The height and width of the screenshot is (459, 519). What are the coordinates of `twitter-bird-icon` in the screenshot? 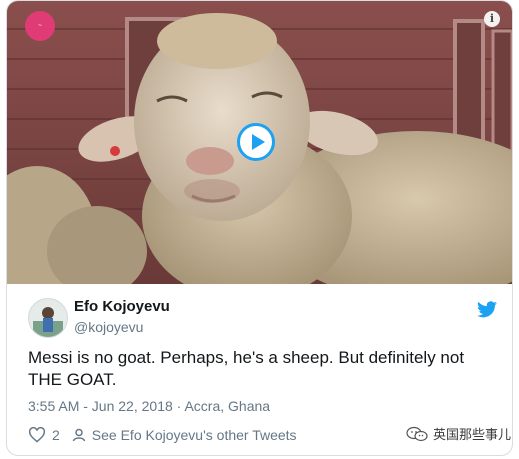 It's located at (487, 309).